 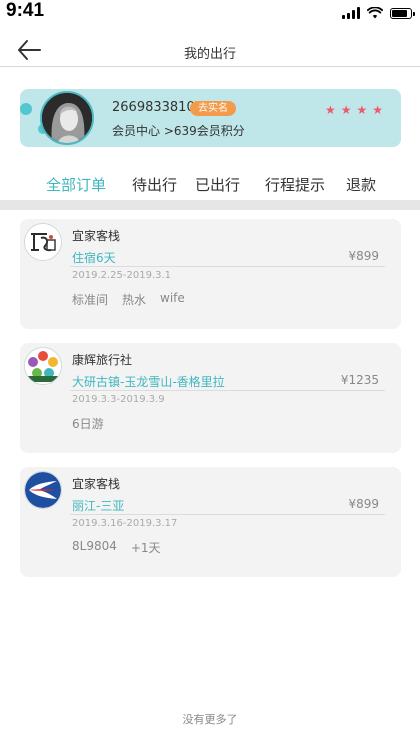 What do you see at coordinates (125, 523) in the screenshot?
I see `order-dates: 2019.3.16-2019.3.17` at bounding box center [125, 523].